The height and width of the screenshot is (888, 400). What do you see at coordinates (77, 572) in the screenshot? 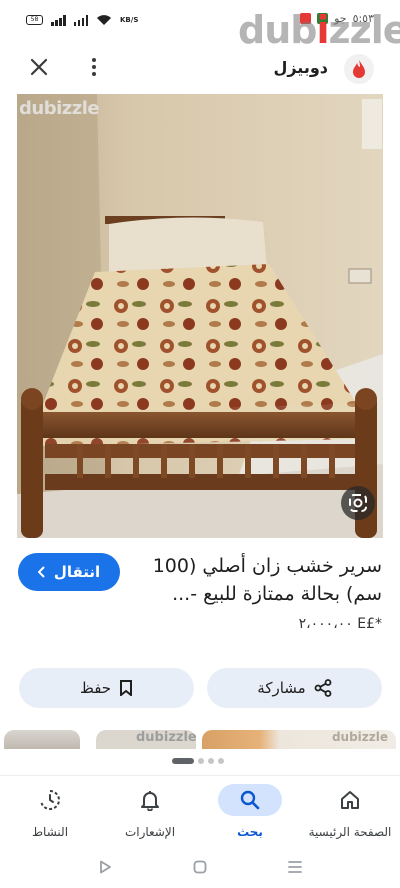
I see `visit-label: انتقال` at bounding box center [77, 572].